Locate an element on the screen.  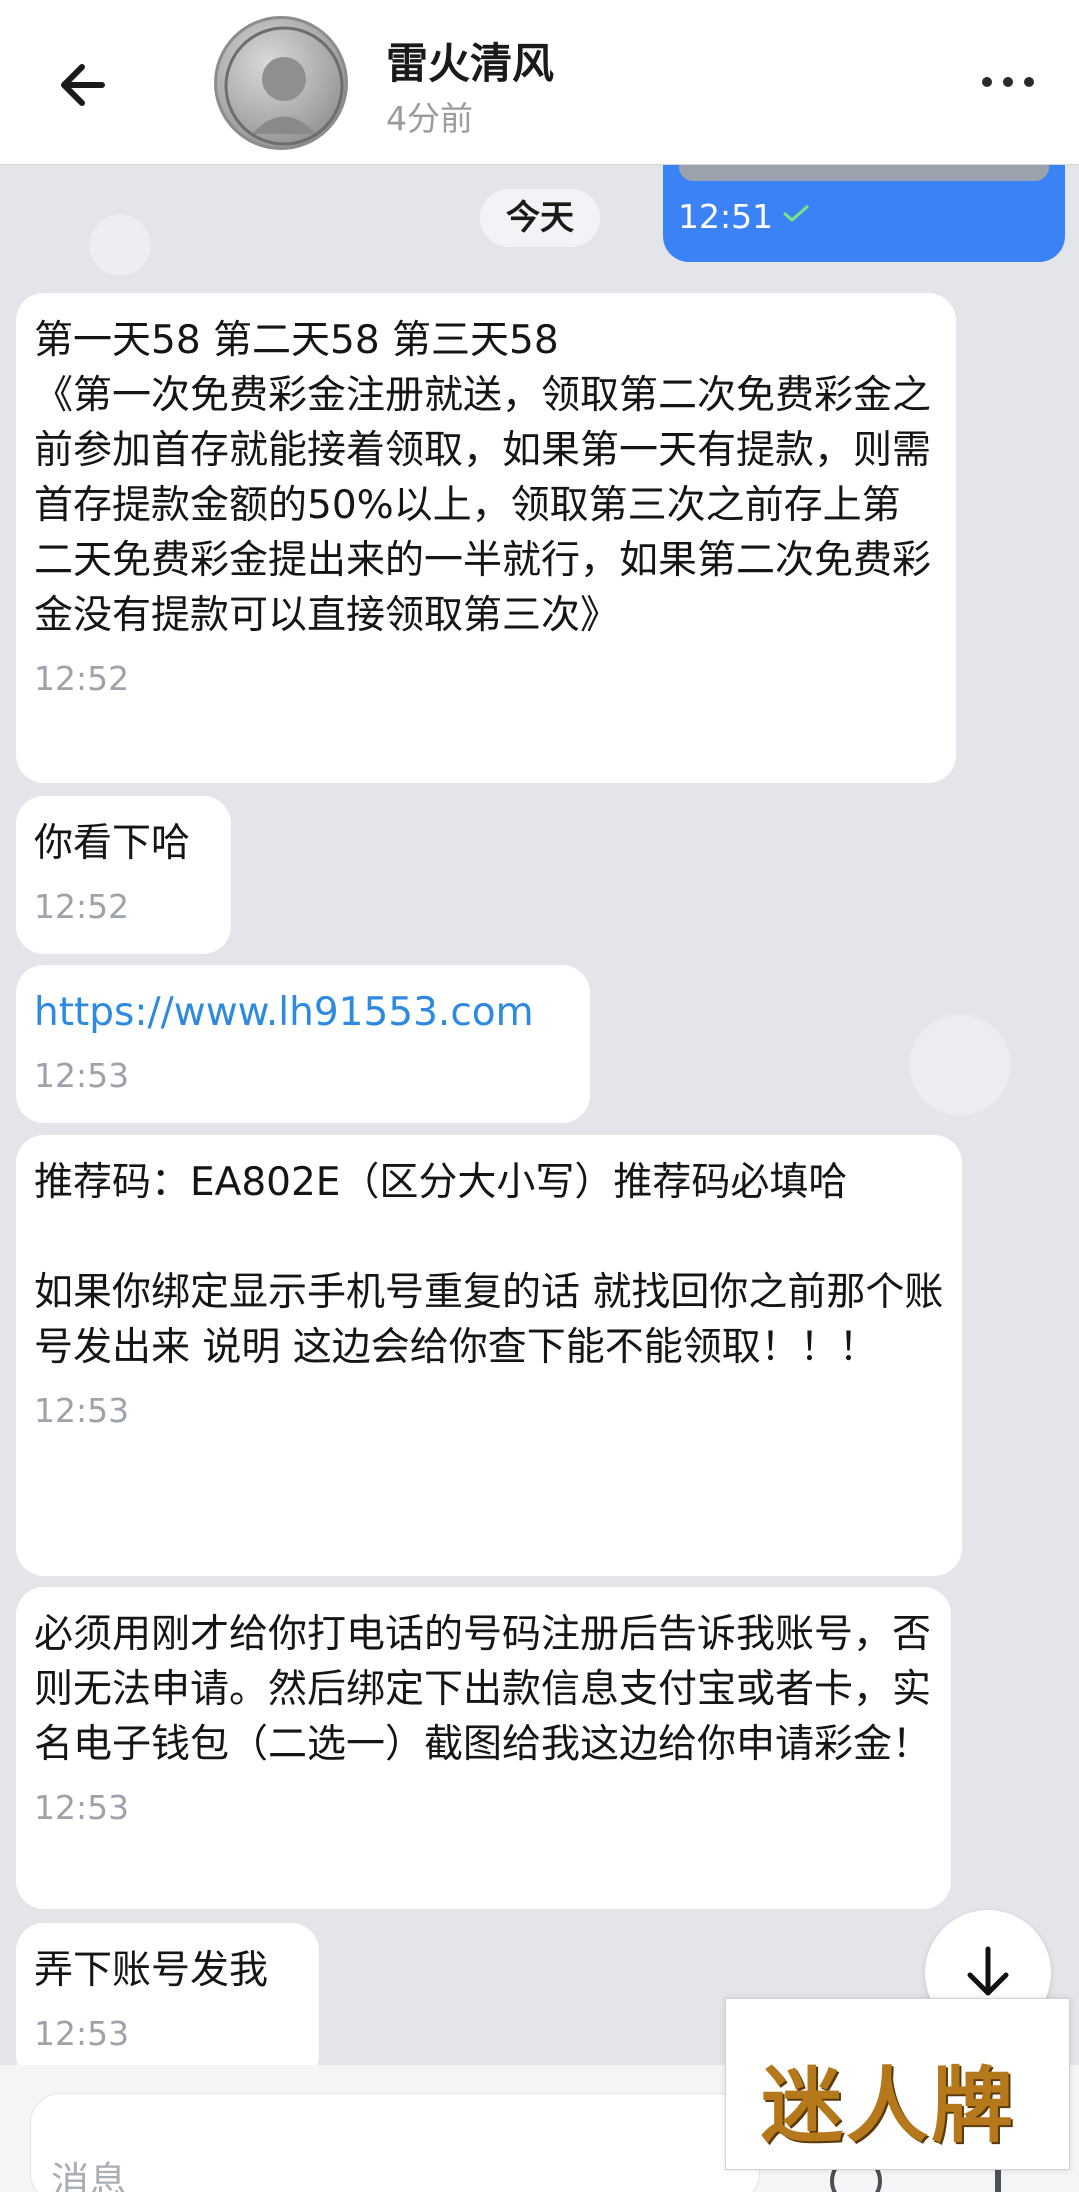
message-time: 12:51 is located at coordinates (726, 216).